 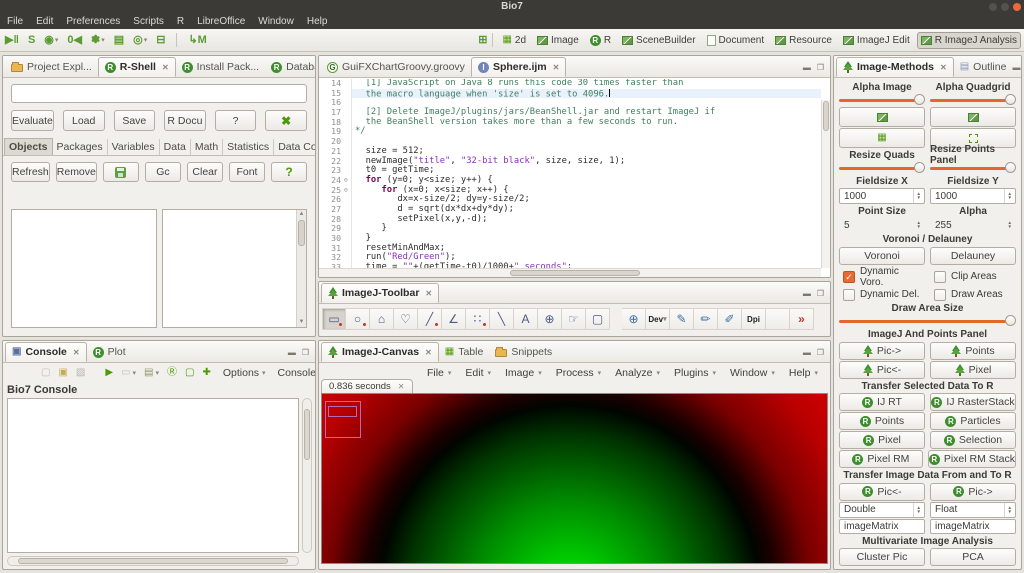 What do you see at coordinates (185, 120) in the screenshot?
I see `button-r-docu: R Docu` at bounding box center [185, 120].